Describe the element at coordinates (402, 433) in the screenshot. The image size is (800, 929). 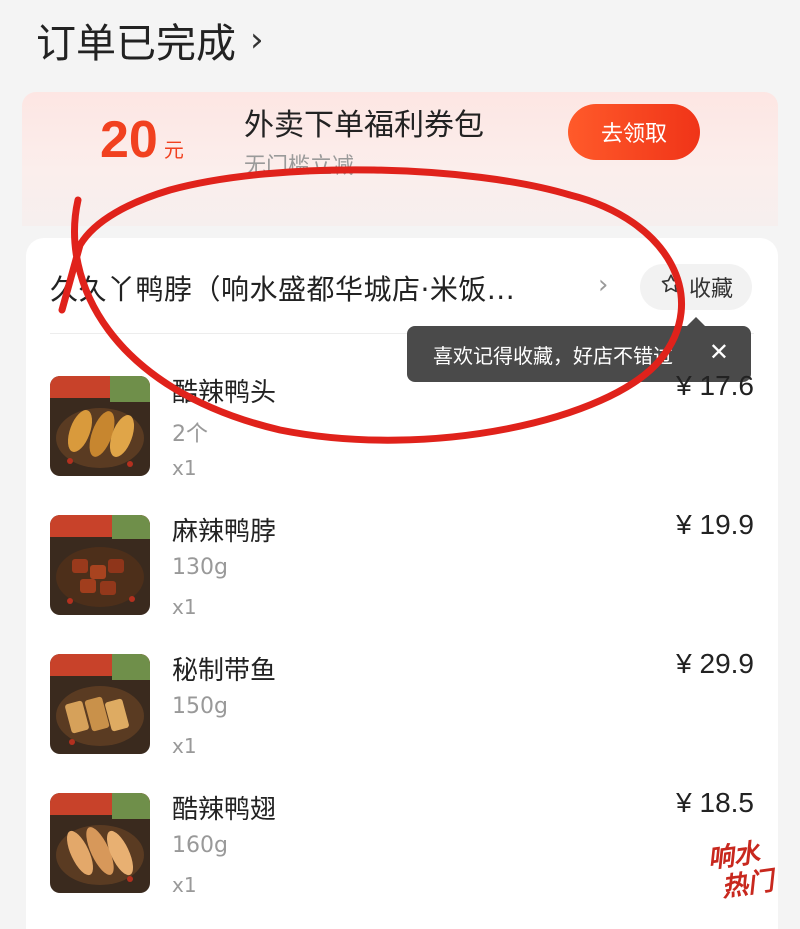
I see `list-item: 酷辣鸭头 2个 x1 ¥ 17.6` at that location.